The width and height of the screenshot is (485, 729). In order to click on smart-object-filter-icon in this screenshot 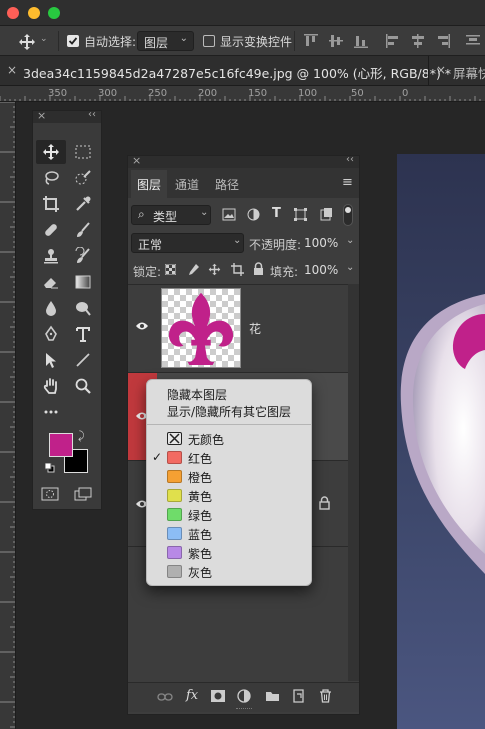, I will do `click(326, 214)`.